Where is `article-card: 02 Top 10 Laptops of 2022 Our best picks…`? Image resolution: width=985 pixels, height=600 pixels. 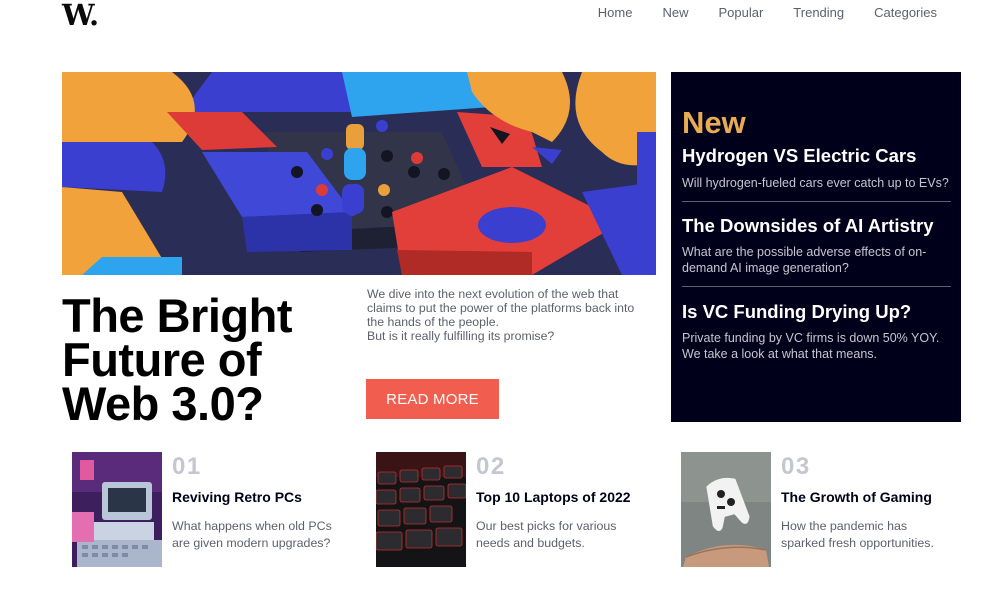
article-card: 02 Top 10 Laptops of 2022 Our best picks… is located at coordinates (516, 510).